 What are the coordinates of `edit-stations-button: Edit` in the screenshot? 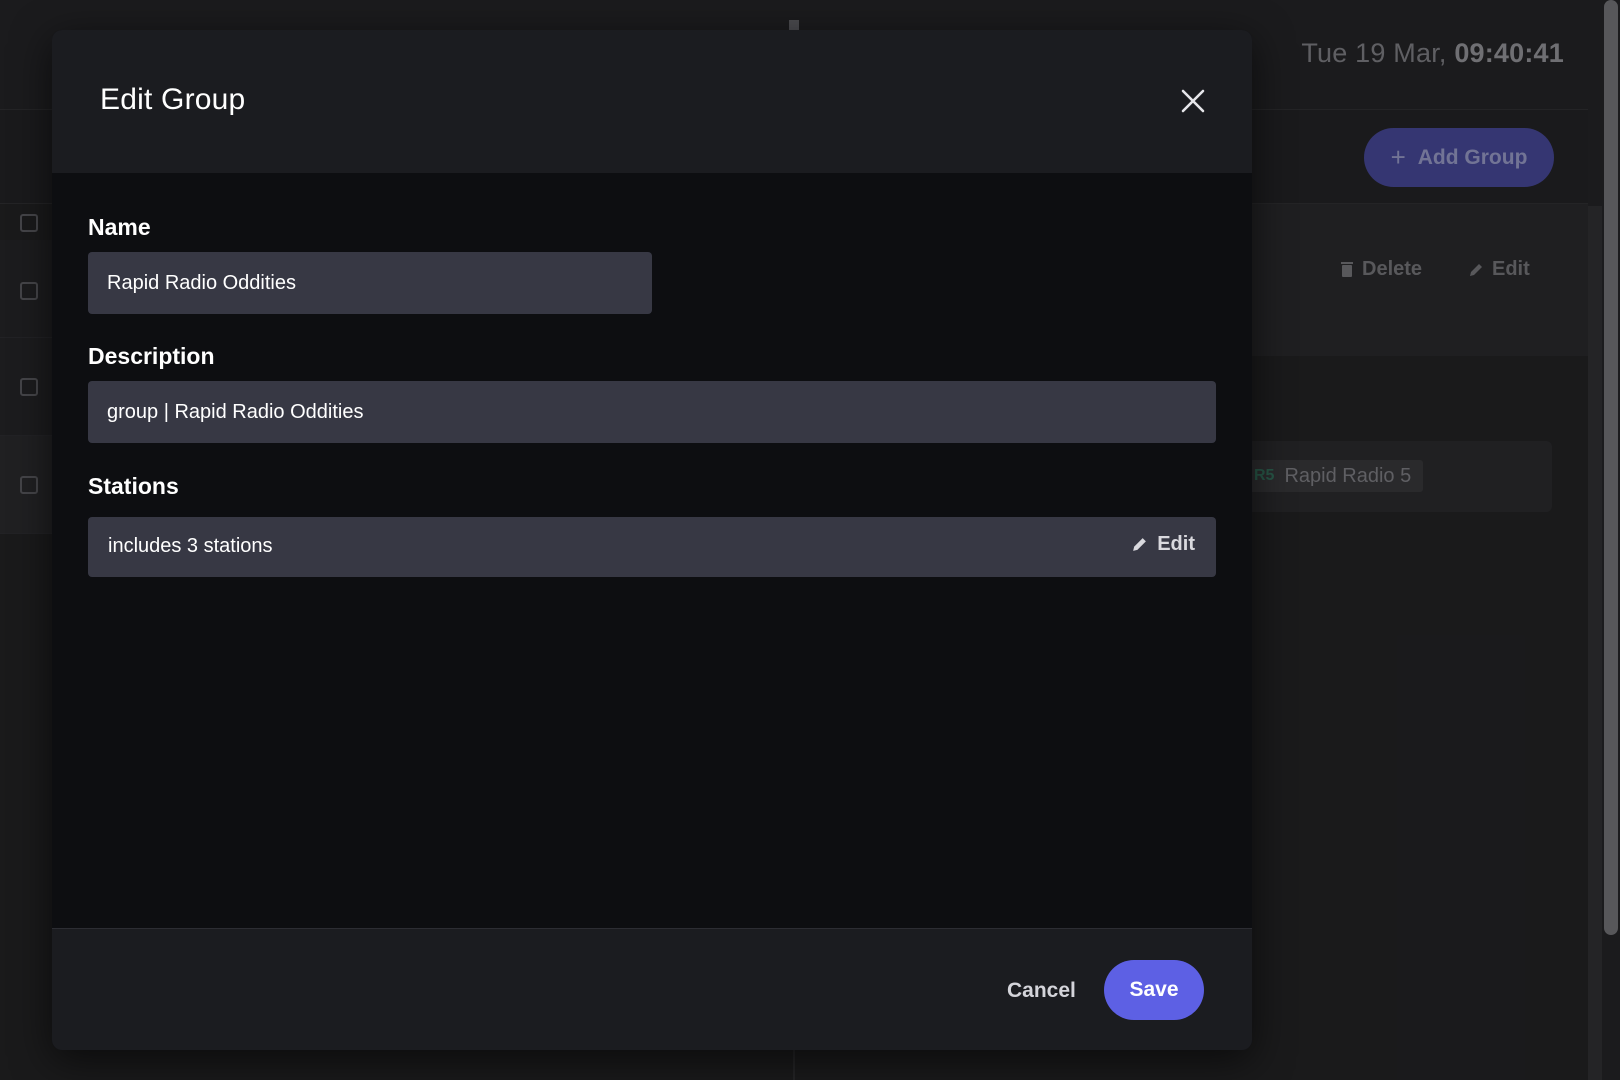 It's located at (1163, 544).